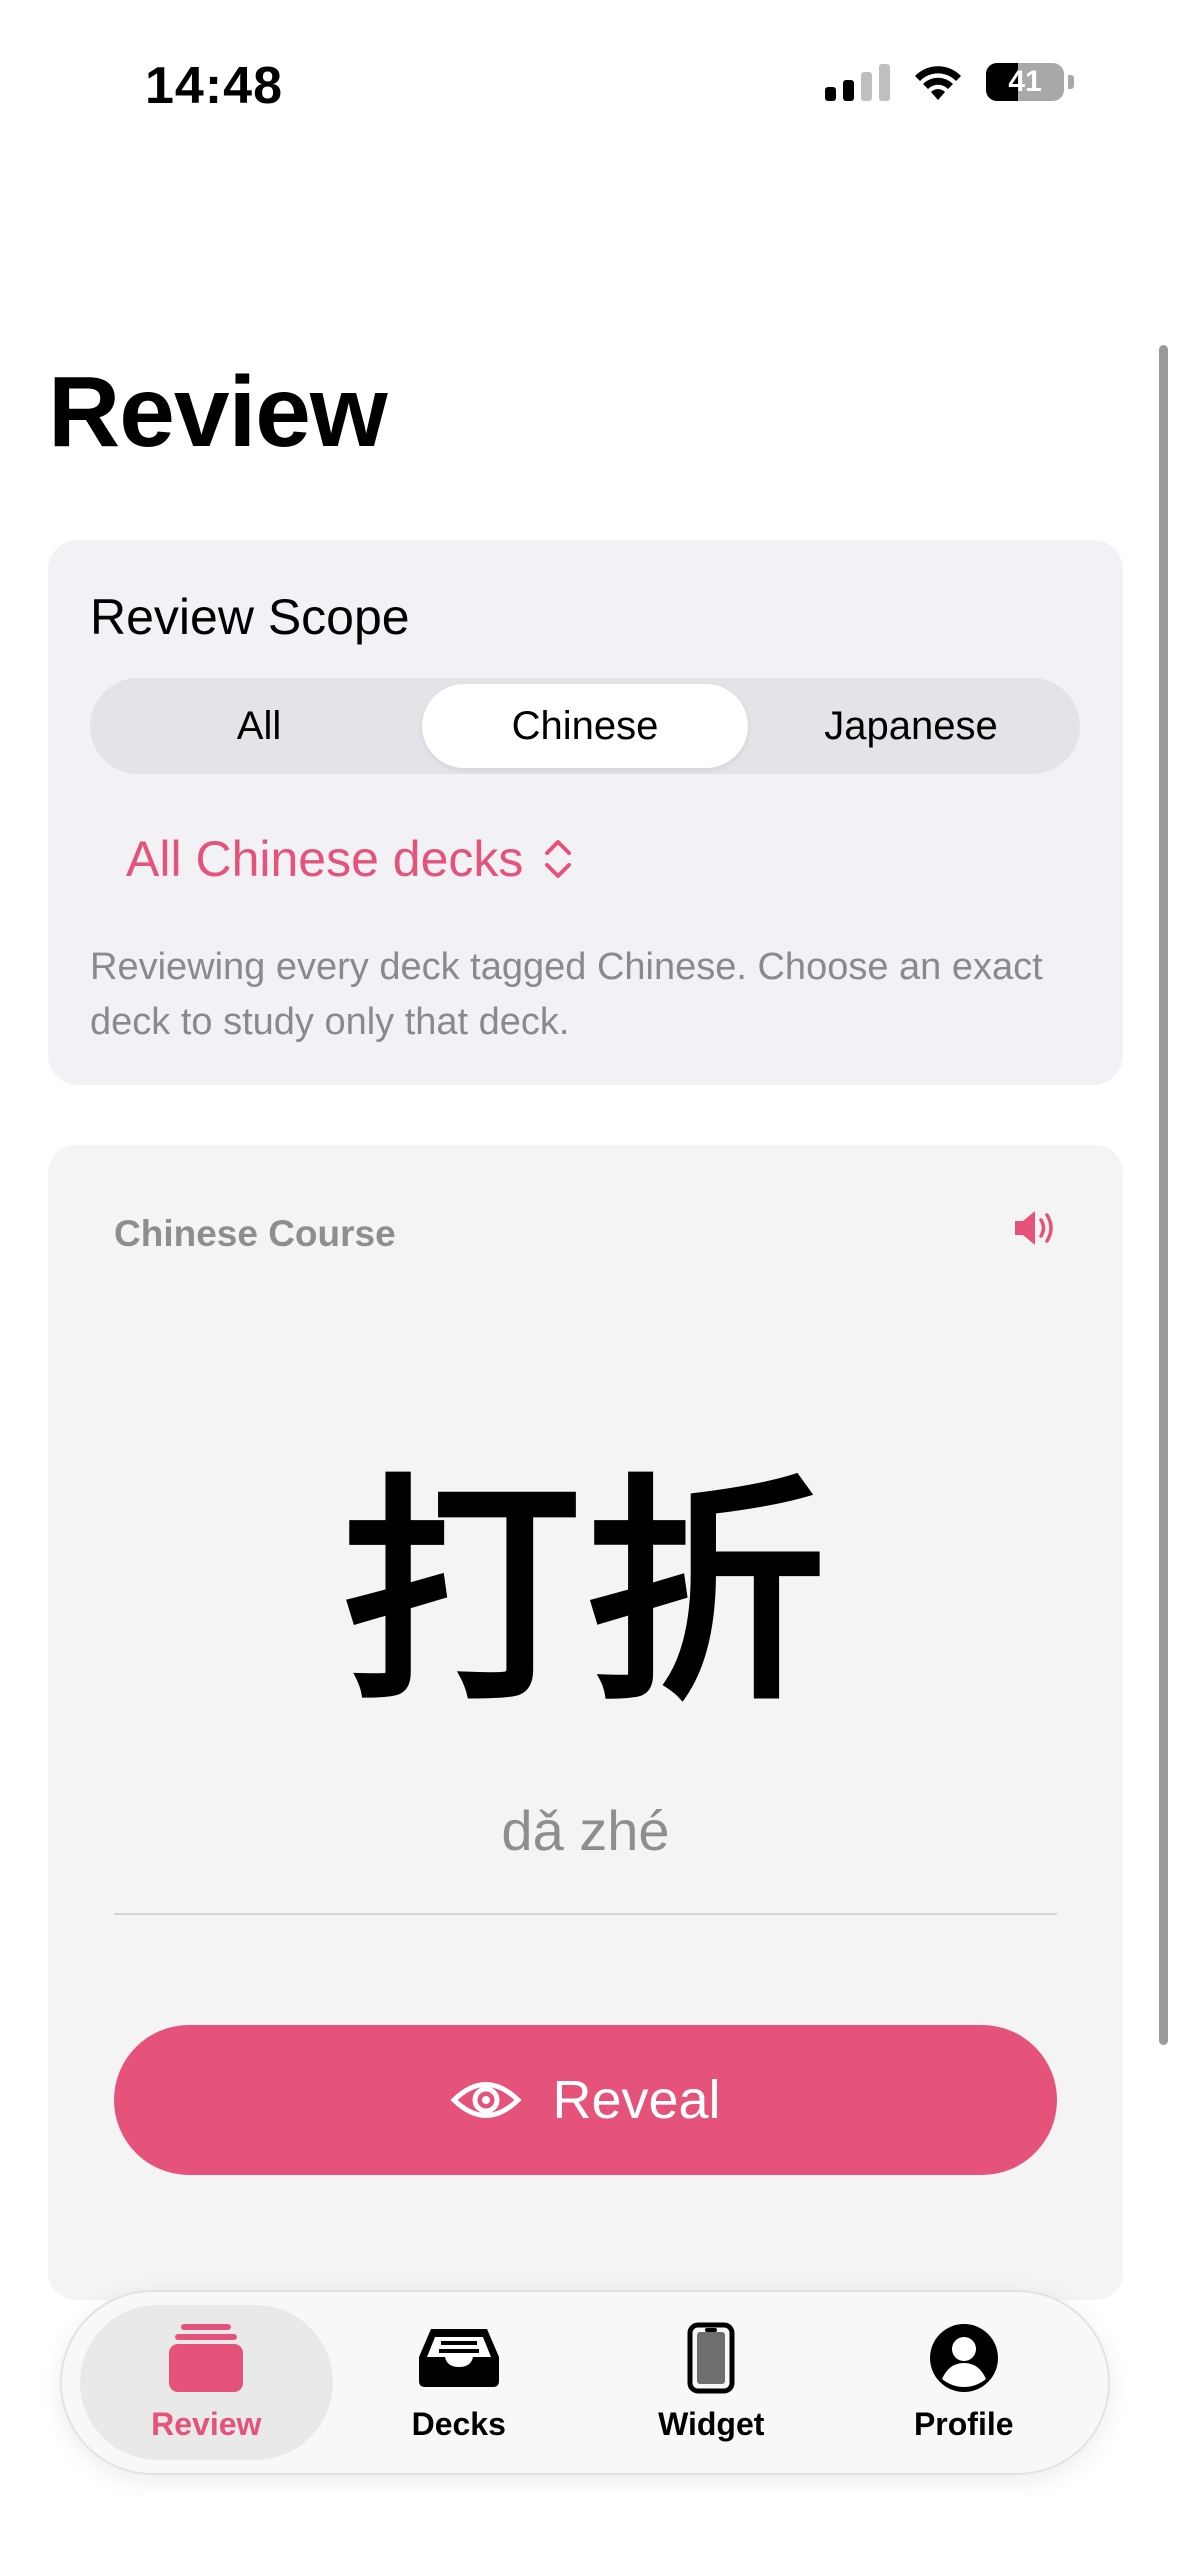 The height and width of the screenshot is (2556, 1179). What do you see at coordinates (250, 617) in the screenshot?
I see `review-scope-title: Review Scope` at bounding box center [250, 617].